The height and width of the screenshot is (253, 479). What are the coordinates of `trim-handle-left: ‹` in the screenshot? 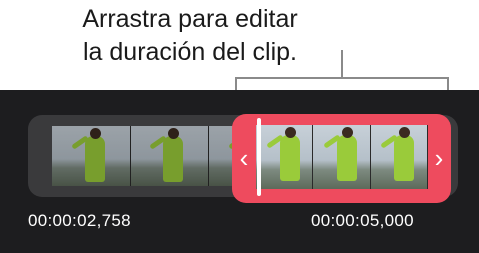 It's located at (244, 158).